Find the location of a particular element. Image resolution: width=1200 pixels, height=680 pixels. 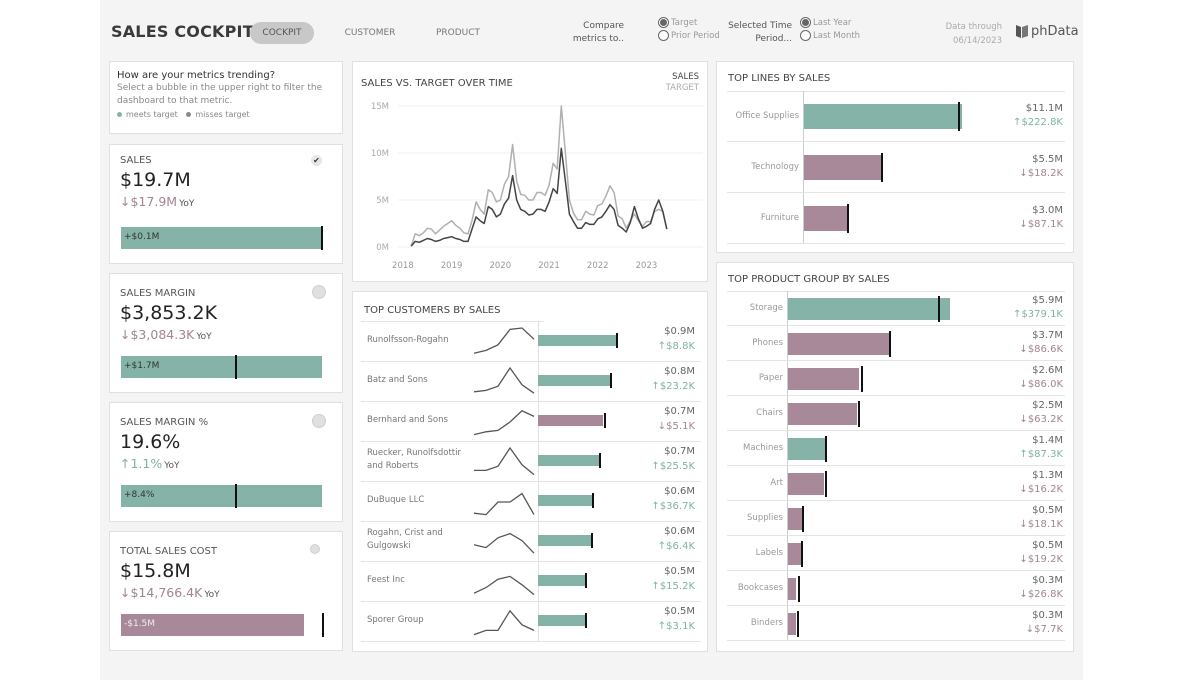

customer-name: Rogahn, Crist and Gulgowski is located at coordinates (405, 539).